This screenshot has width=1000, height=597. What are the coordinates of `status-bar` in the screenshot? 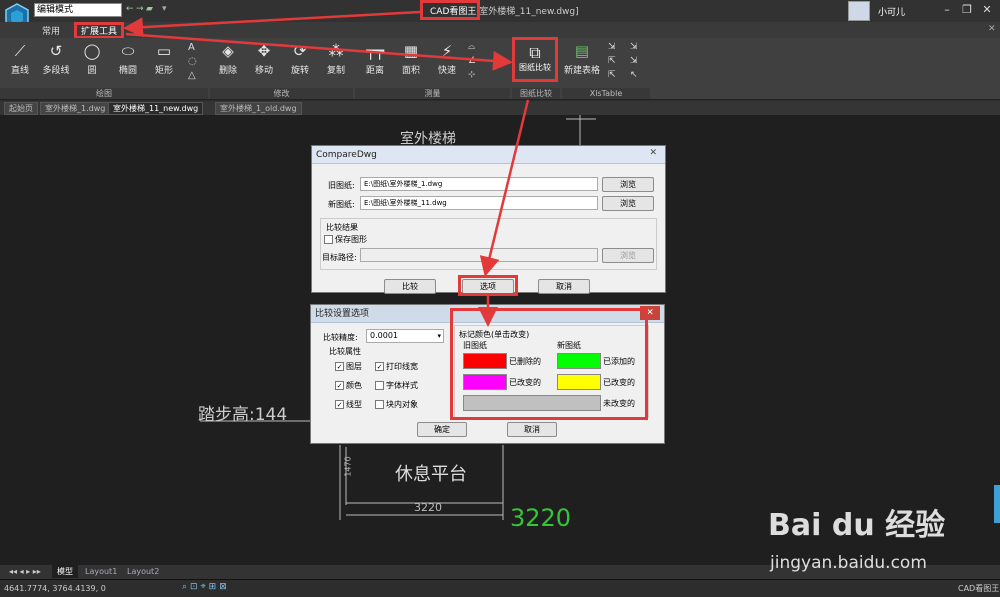 It's located at (500, 588).